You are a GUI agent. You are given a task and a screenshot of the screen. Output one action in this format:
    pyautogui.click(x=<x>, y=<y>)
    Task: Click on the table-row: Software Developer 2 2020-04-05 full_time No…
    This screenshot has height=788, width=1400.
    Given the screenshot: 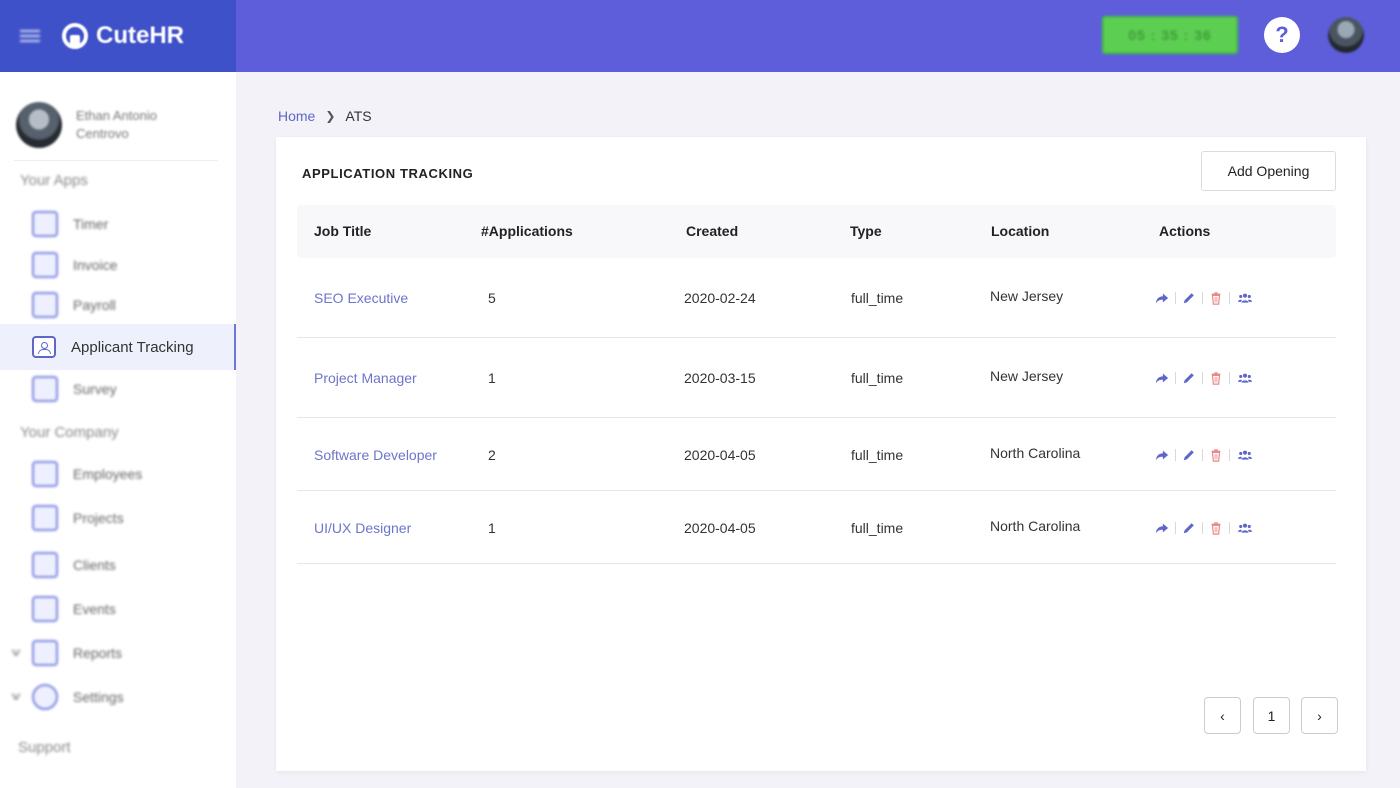 What is the action you would take?
    pyautogui.click(x=816, y=454)
    